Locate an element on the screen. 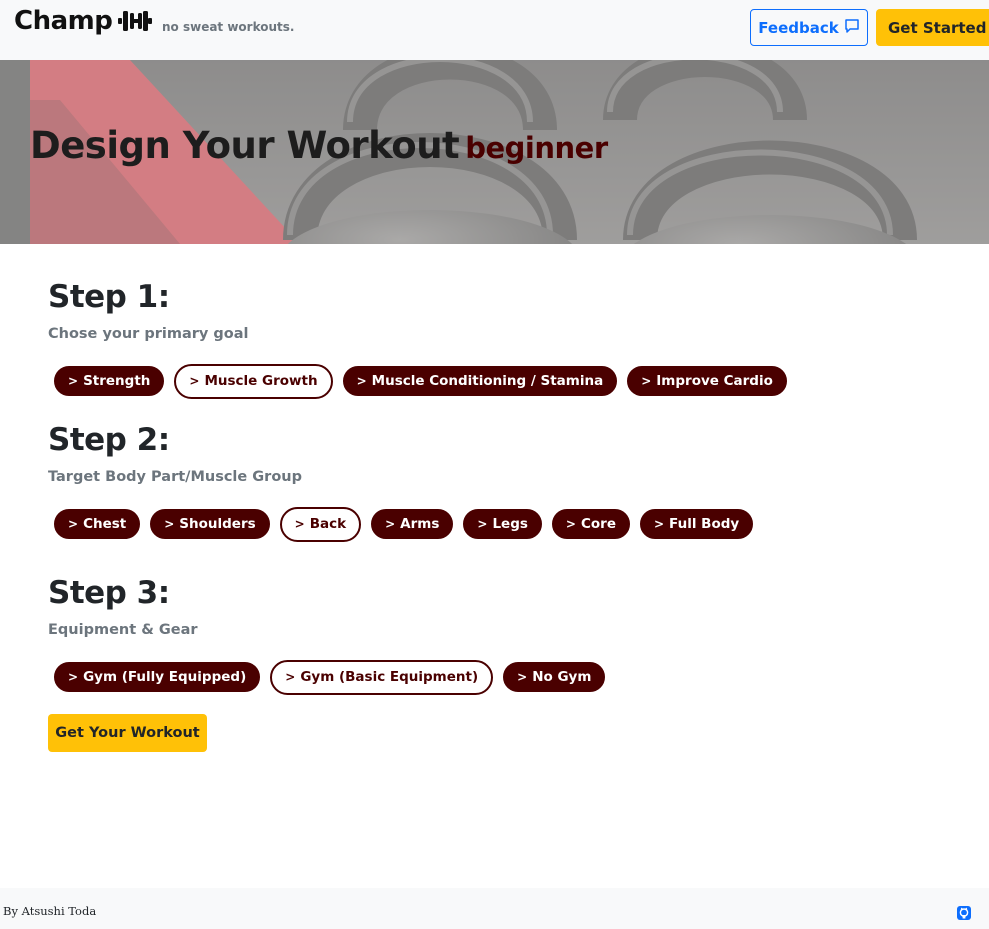 The width and height of the screenshot is (989, 929). goal-option-muscle-growth: > Muscle Growth is located at coordinates (253, 381).